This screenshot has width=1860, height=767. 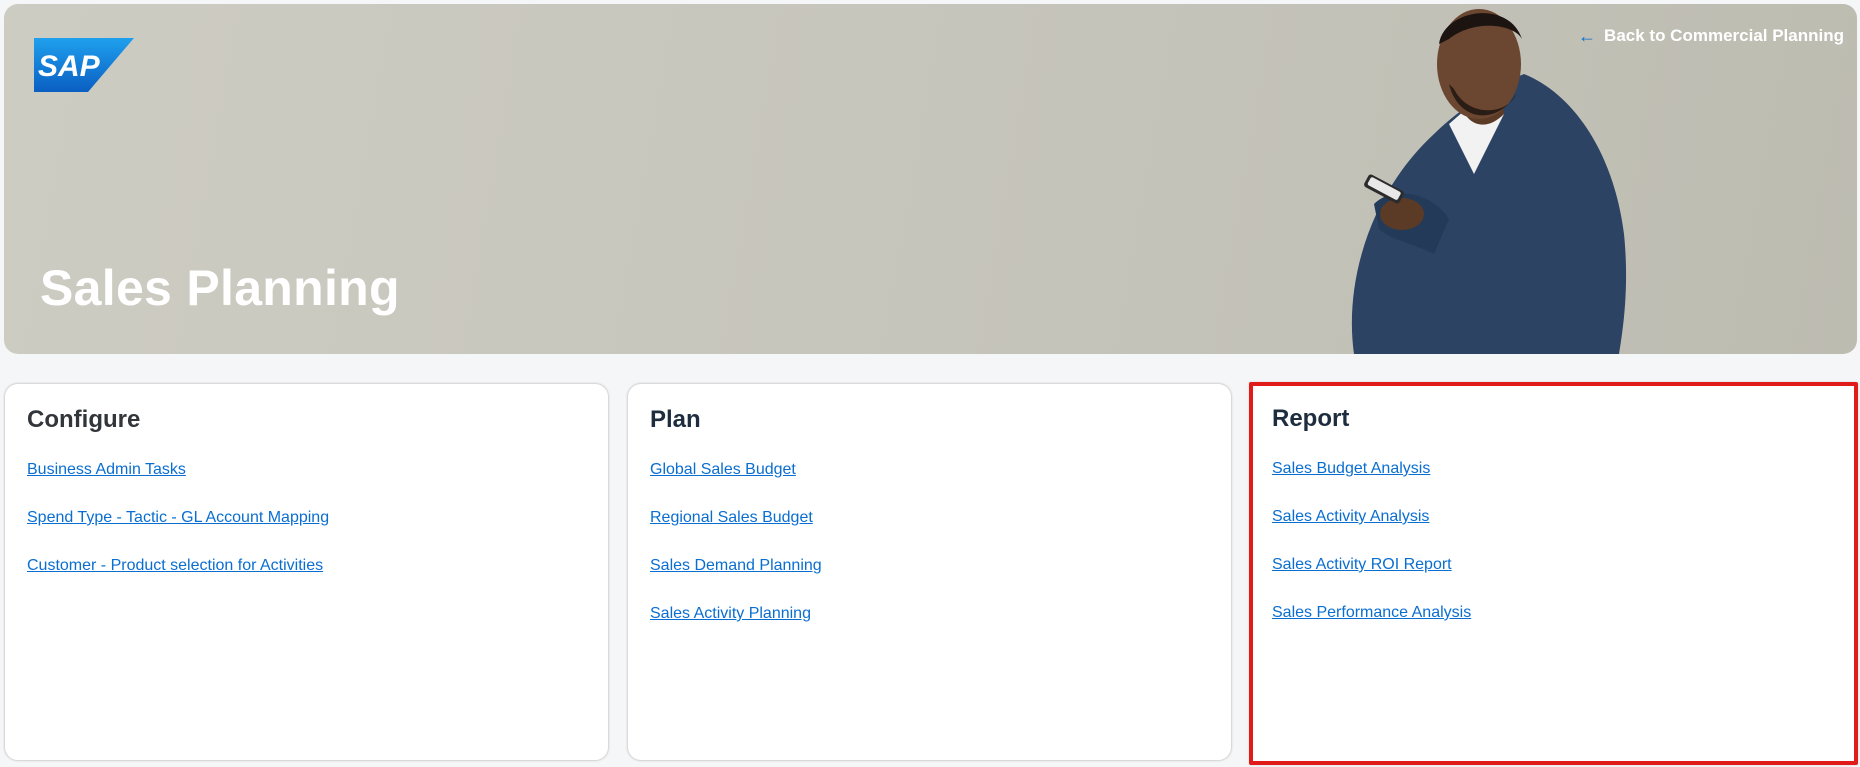 What do you see at coordinates (1371, 612) in the screenshot?
I see `sales-performance-analysis-link: Sales Performance Analysis` at bounding box center [1371, 612].